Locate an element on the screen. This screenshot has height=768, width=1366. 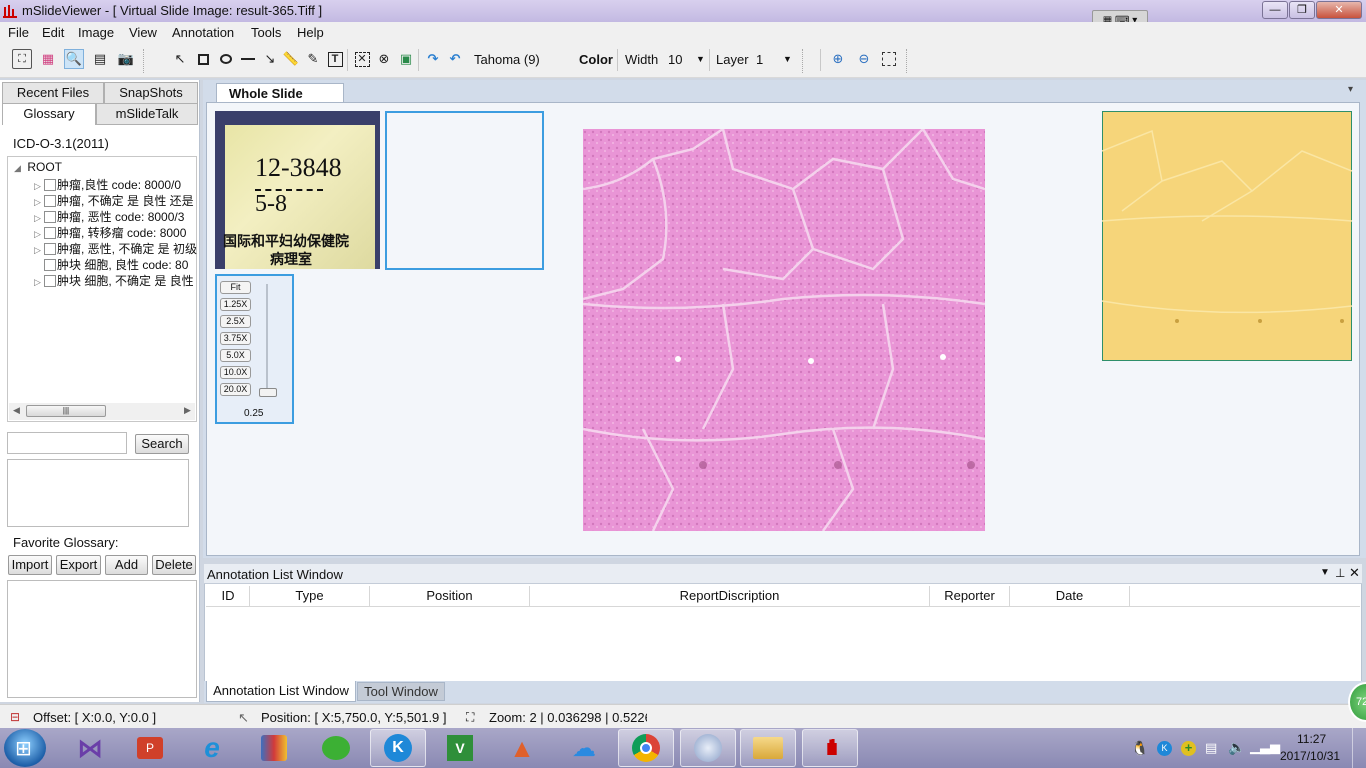
column-id: ID is located at coordinates (228, 596).